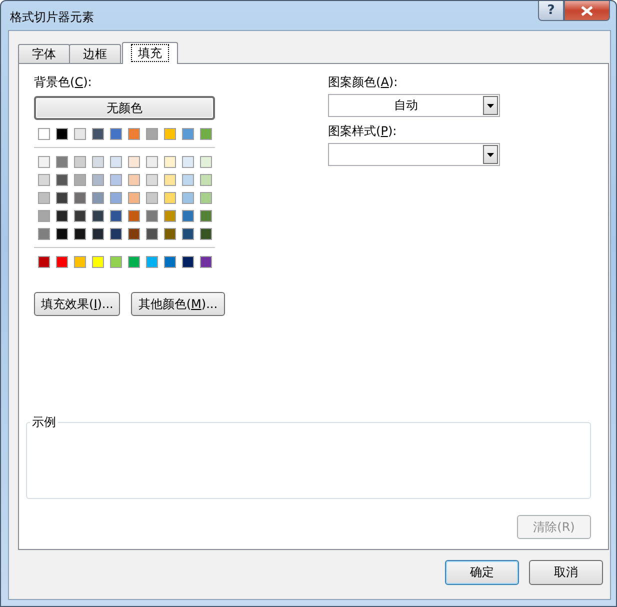 The height and width of the screenshot is (607, 617). What do you see at coordinates (124, 108) in the screenshot?
I see `no-color-button: 无颜色` at bounding box center [124, 108].